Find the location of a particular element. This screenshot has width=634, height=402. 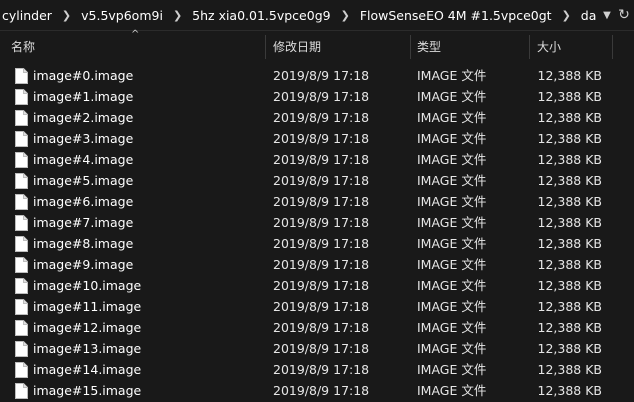

file-name: image#11.image is located at coordinates (87, 306).